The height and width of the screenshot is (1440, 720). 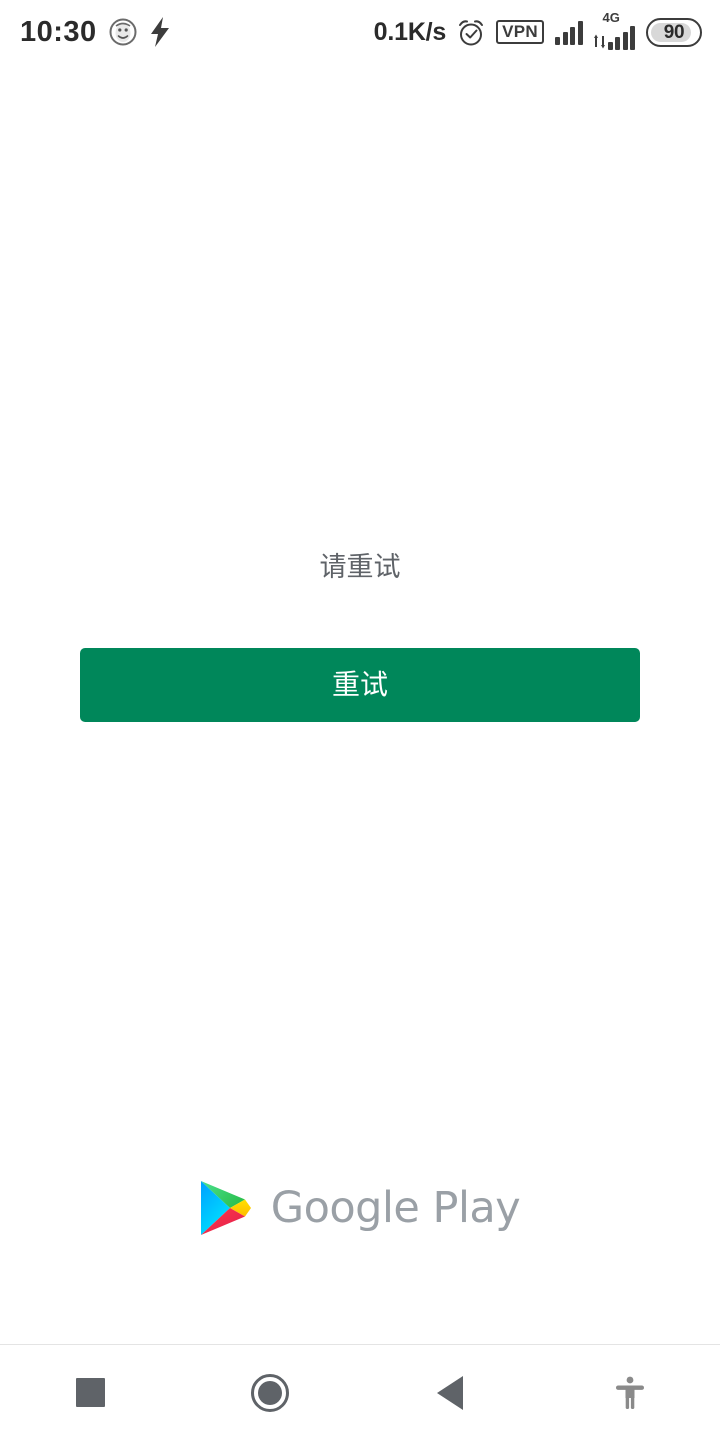 I want to click on signal-bars-icon, so click(x=569, y=32).